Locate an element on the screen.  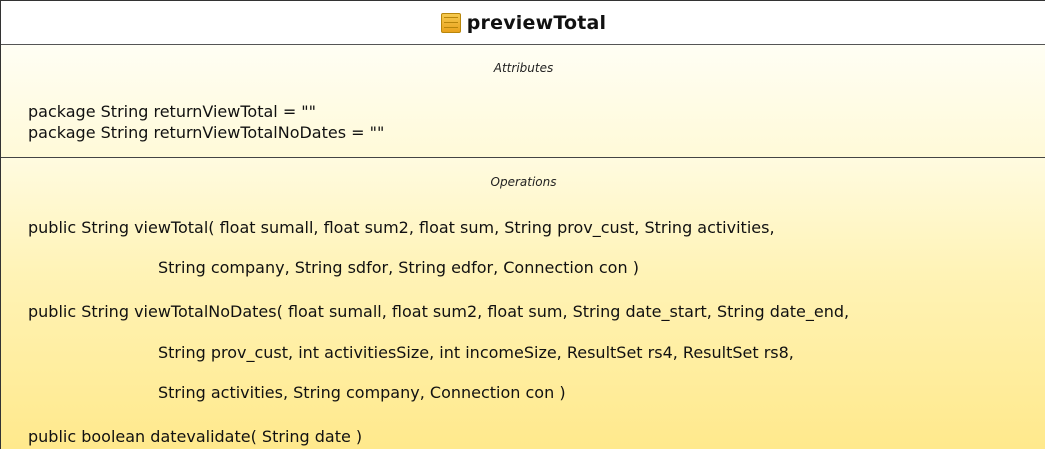
attribute-item: package String returnViewTotal = "" is located at coordinates (172, 111).